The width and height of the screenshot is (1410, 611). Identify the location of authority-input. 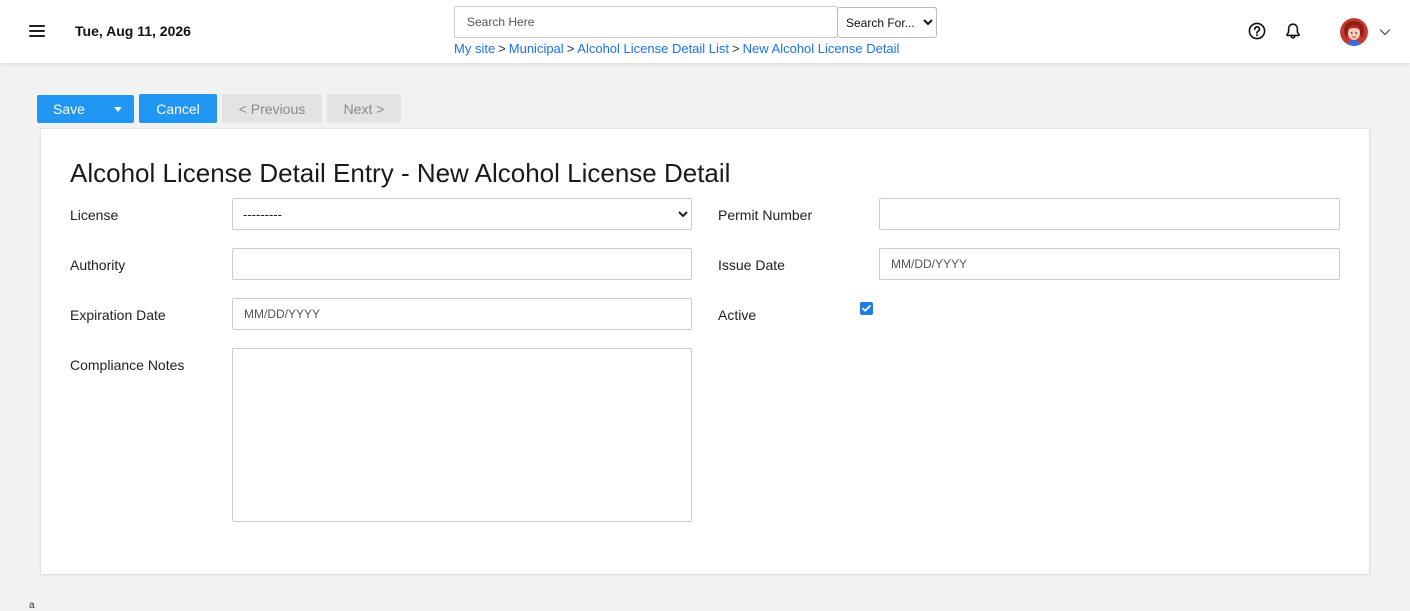
(462, 264).